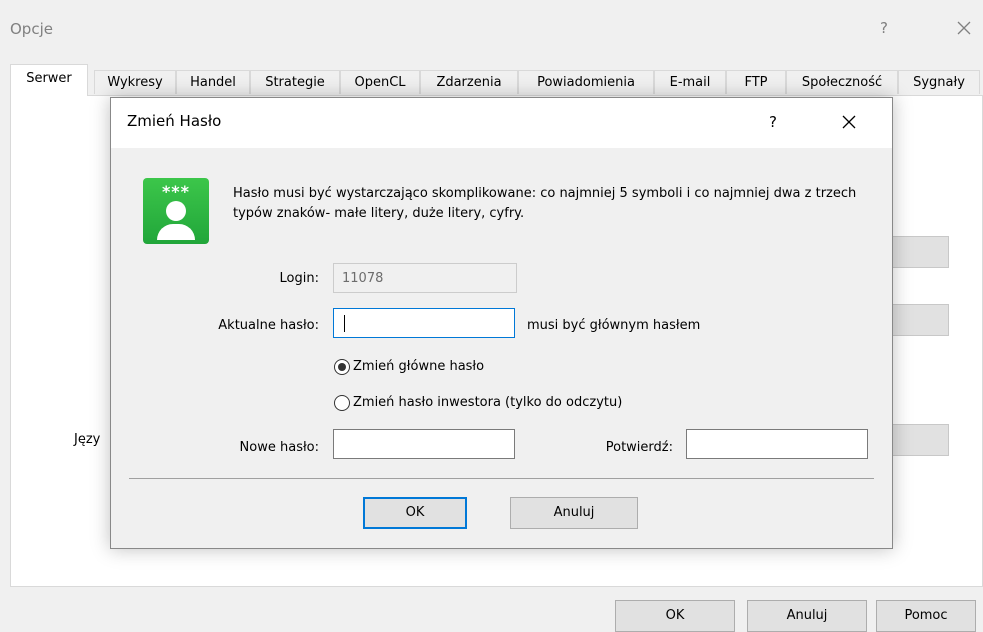 The height and width of the screenshot is (632, 983). What do you see at coordinates (268, 325) in the screenshot?
I see `current-password-label: Aktualne hasło:` at bounding box center [268, 325].